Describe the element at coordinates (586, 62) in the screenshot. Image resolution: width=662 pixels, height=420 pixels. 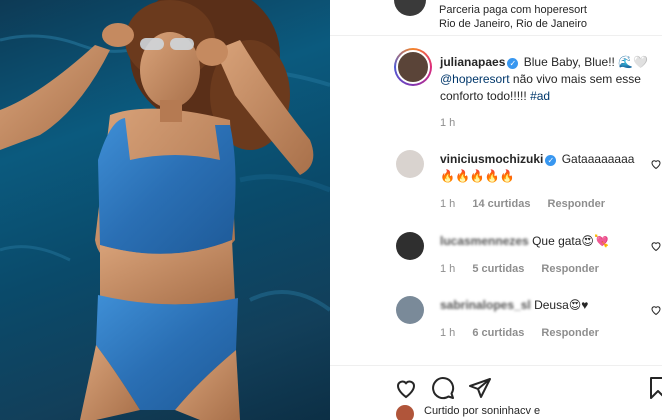
I see `caption-text: Blue Baby, Blue!! 🌊🤍` at that location.